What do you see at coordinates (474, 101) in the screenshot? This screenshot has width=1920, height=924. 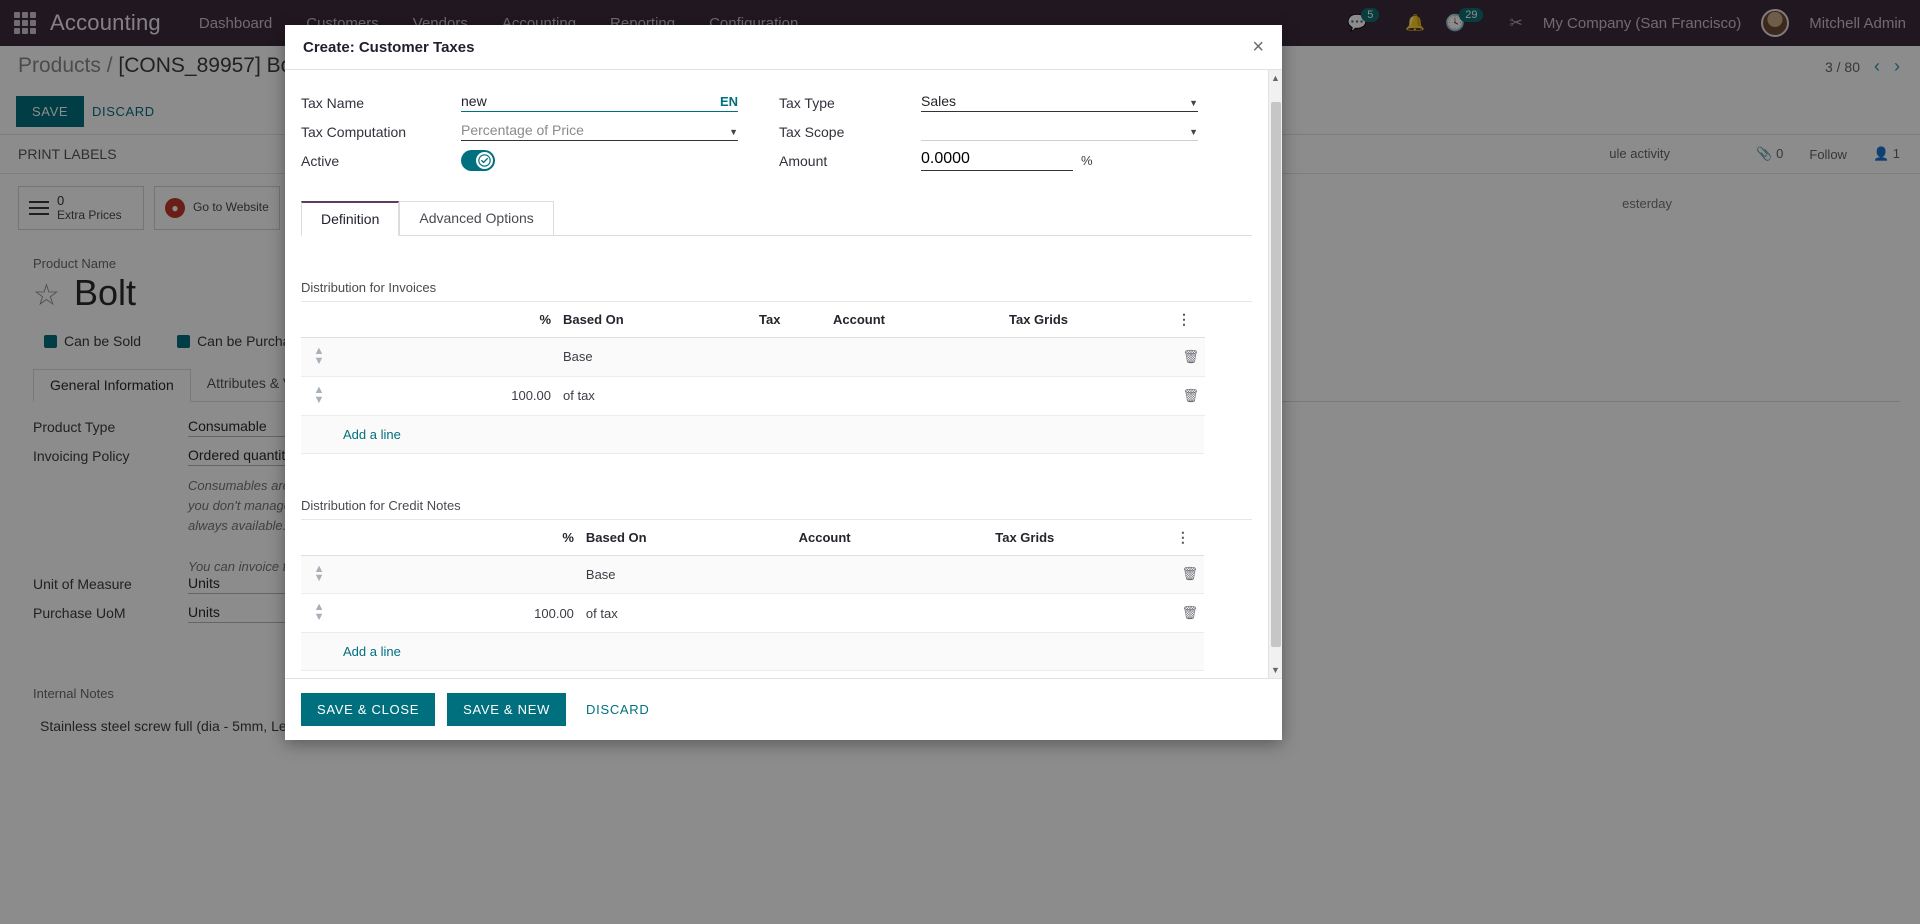 I see `tax-name-value: new` at bounding box center [474, 101].